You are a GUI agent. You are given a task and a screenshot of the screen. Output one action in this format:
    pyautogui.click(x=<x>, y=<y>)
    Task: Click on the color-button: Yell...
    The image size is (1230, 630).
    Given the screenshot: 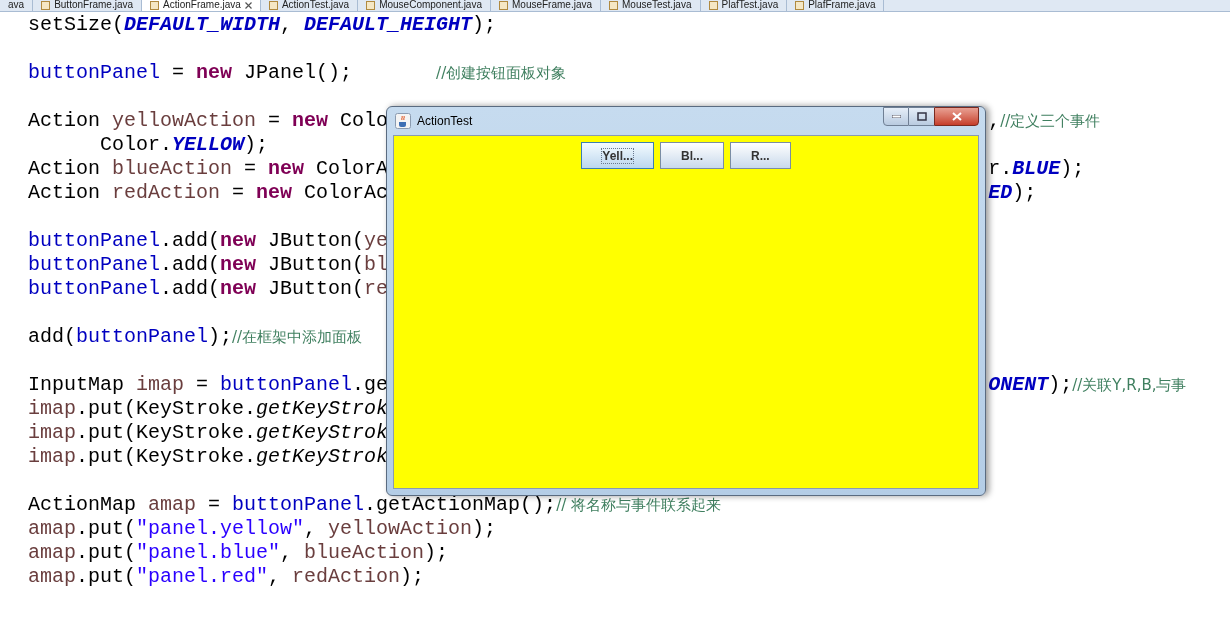 What is the action you would take?
    pyautogui.click(x=617, y=155)
    